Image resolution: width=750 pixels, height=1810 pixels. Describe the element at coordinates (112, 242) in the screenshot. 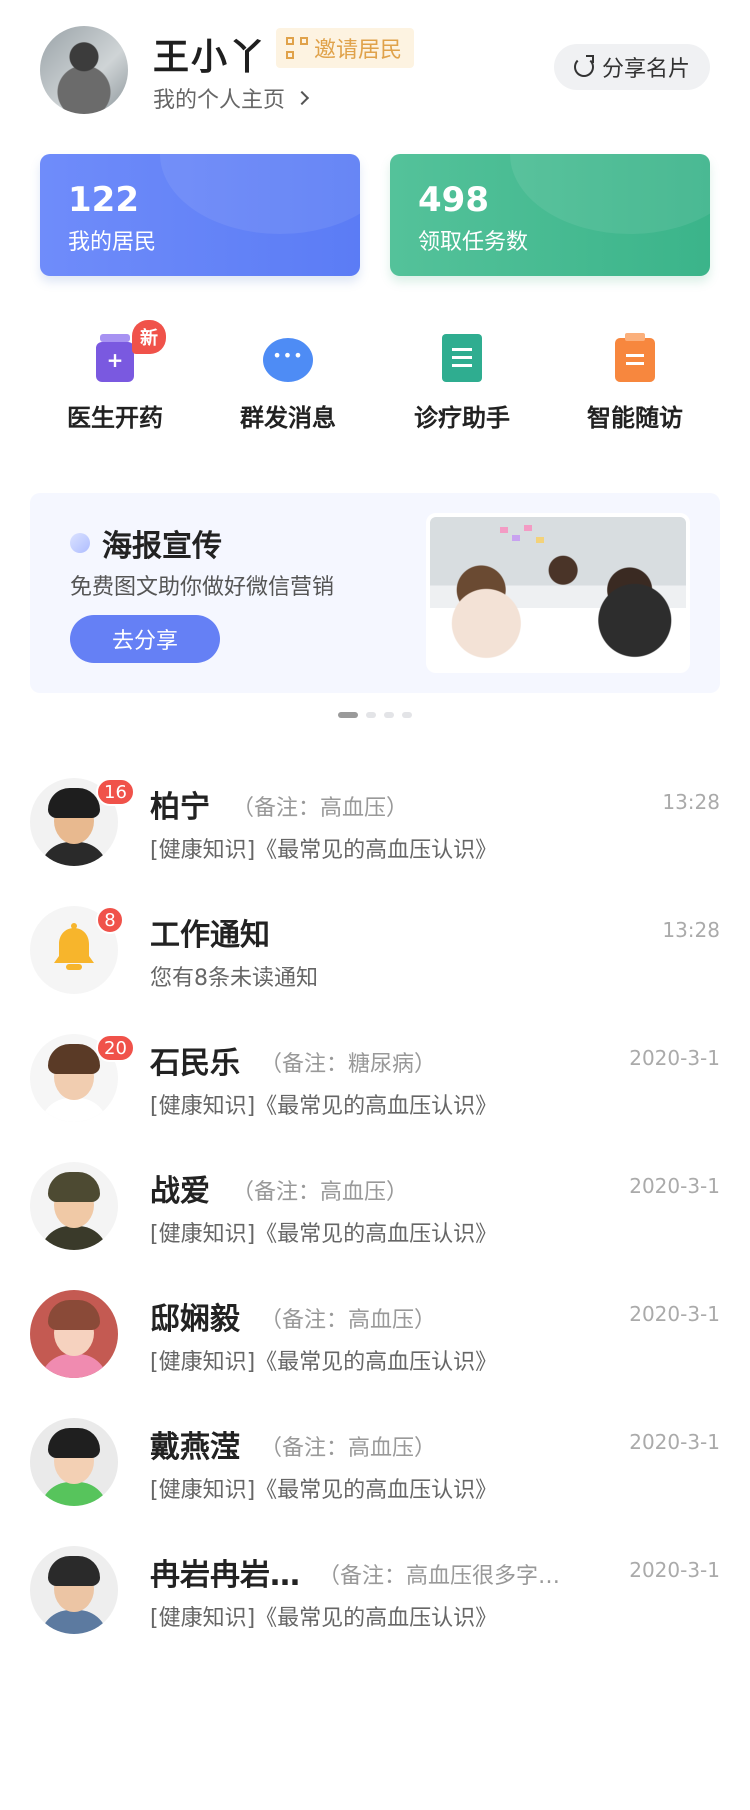

I see `my-residents-label: 我的居民` at that location.